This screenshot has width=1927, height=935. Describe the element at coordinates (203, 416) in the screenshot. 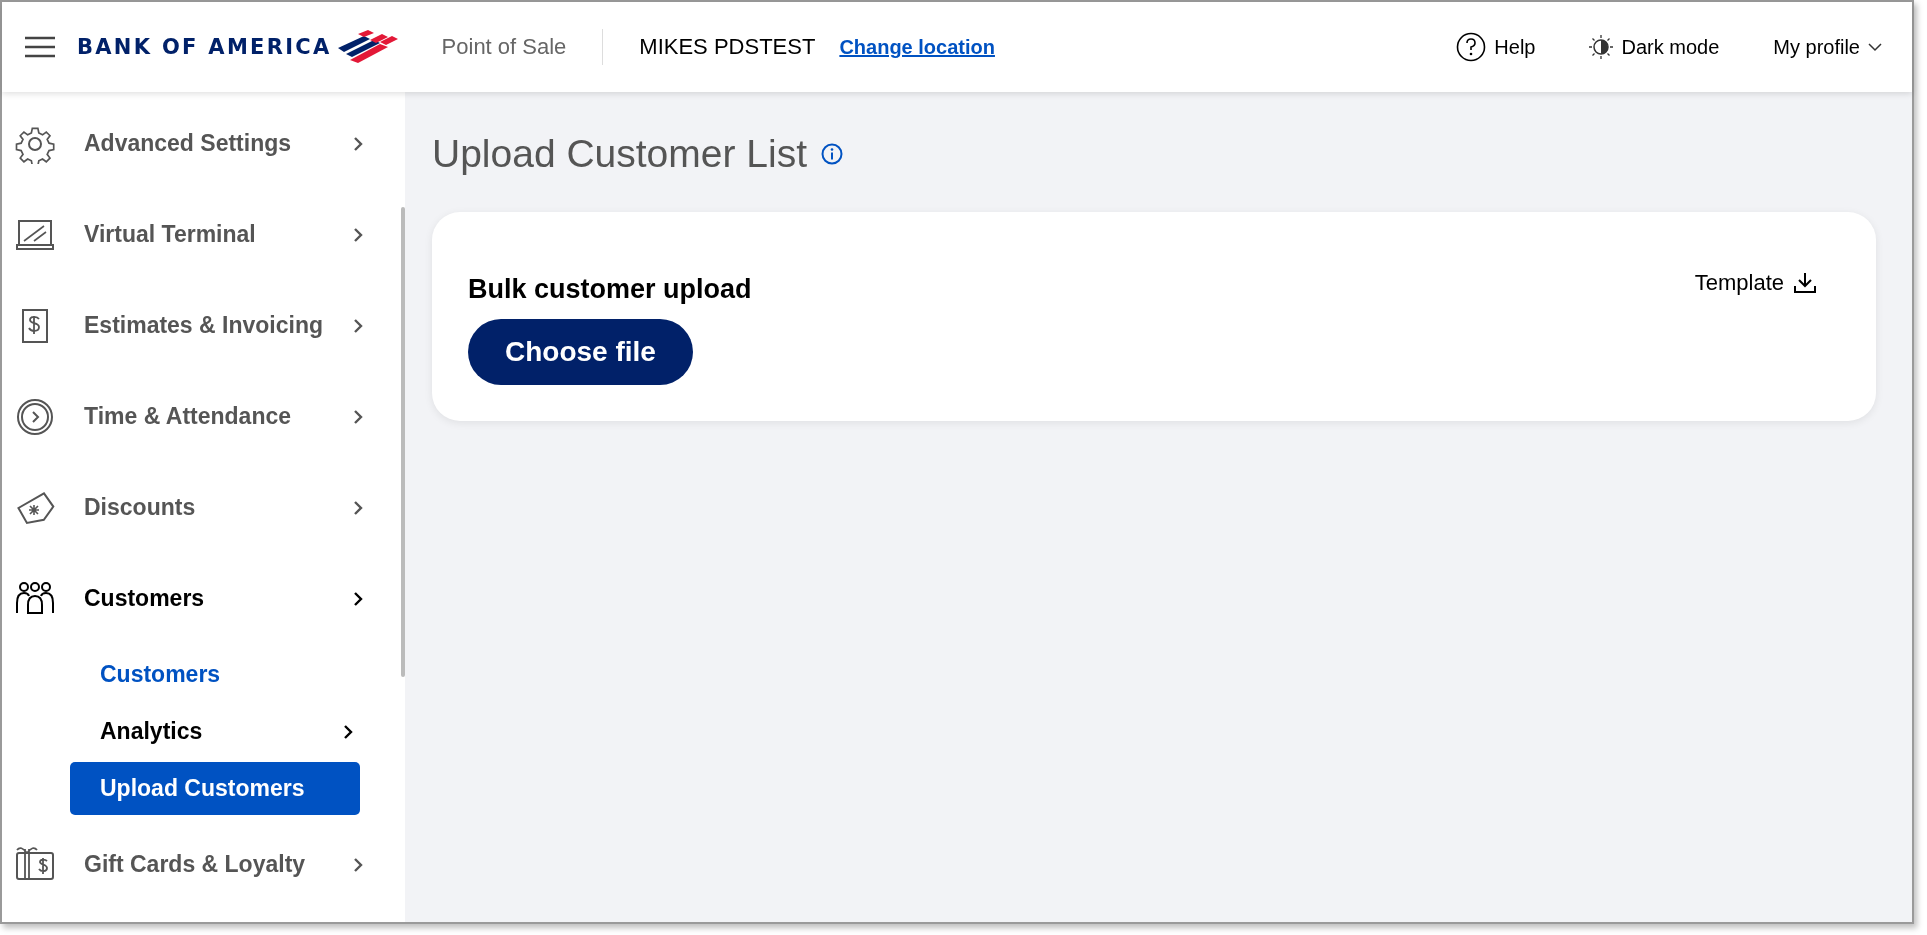

I see `sidebar-item: Time & Attendance` at that location.